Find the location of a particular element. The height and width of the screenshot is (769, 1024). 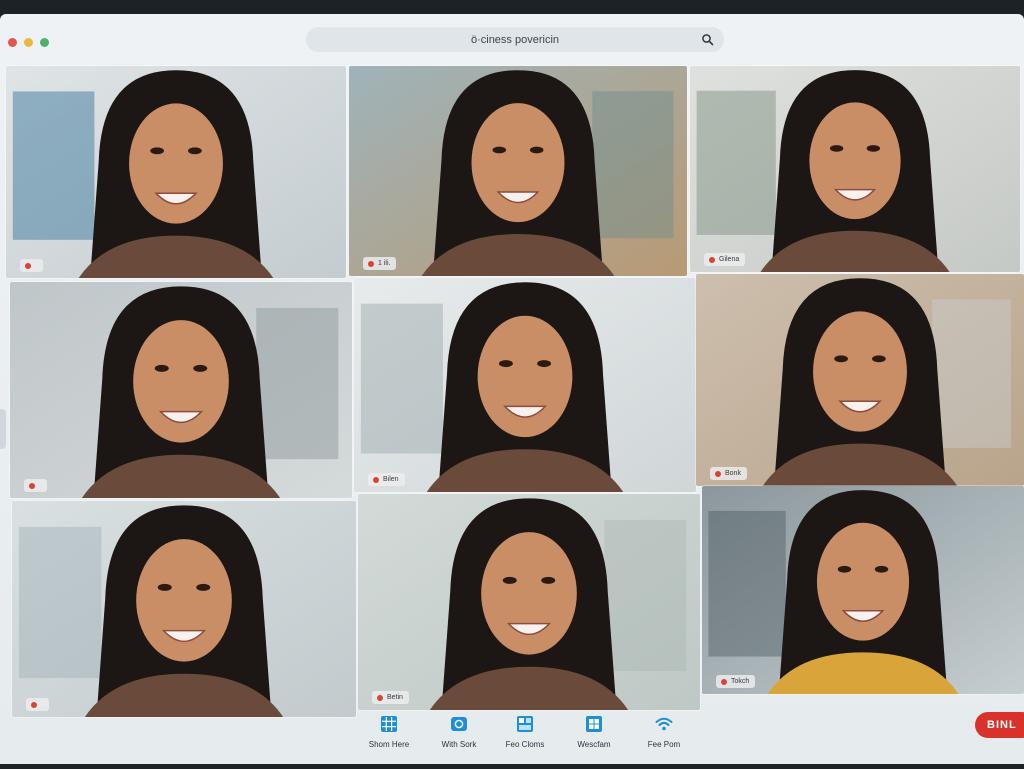

participant-name-tag: Gilena is located at coordinates (725, 259).